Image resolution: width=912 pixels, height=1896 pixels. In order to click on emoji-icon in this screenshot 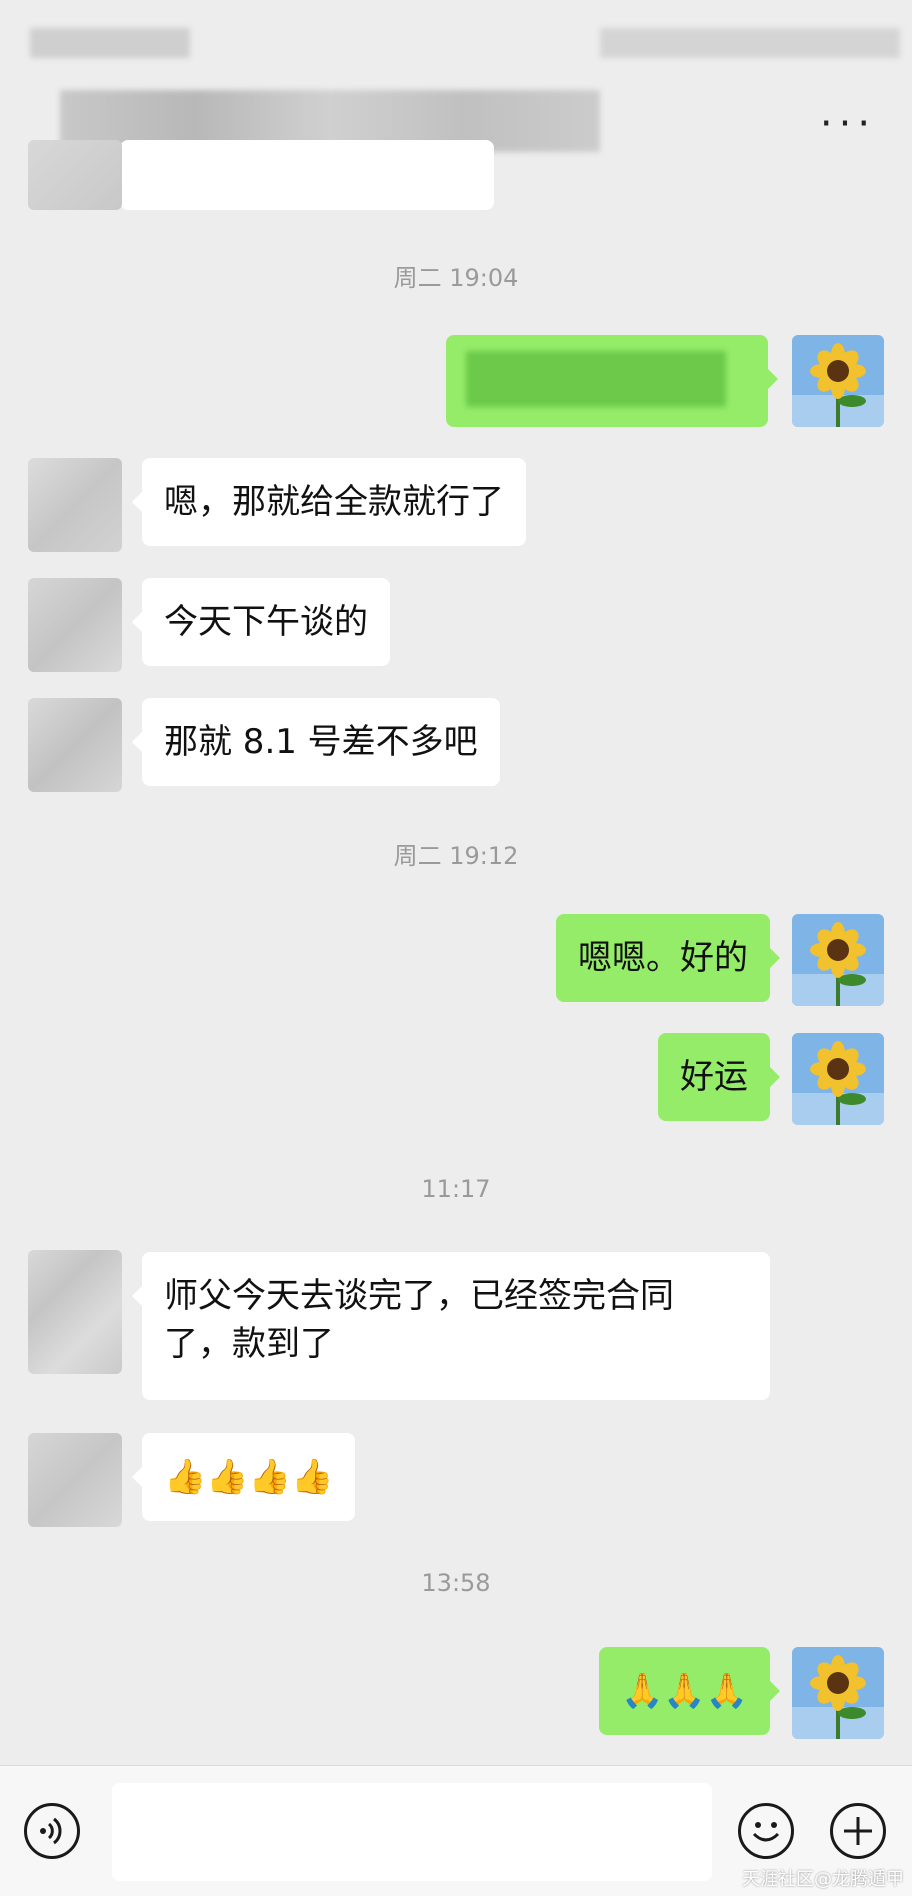, I will do `click(766, 1831)`.